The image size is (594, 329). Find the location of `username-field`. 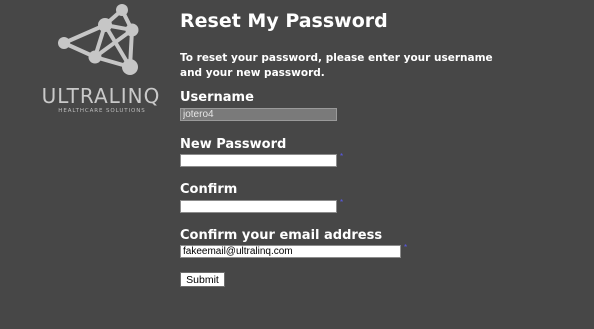

username-field is located at coordinates (258, 114).